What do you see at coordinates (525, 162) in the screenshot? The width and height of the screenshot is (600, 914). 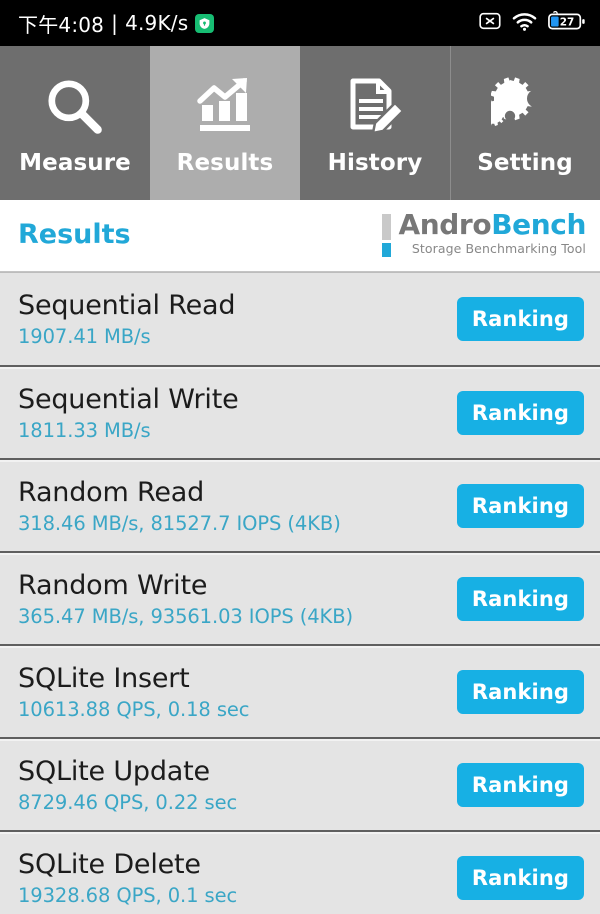 I see `tab-setting-label: Setting` at bounding box center [525, 162].